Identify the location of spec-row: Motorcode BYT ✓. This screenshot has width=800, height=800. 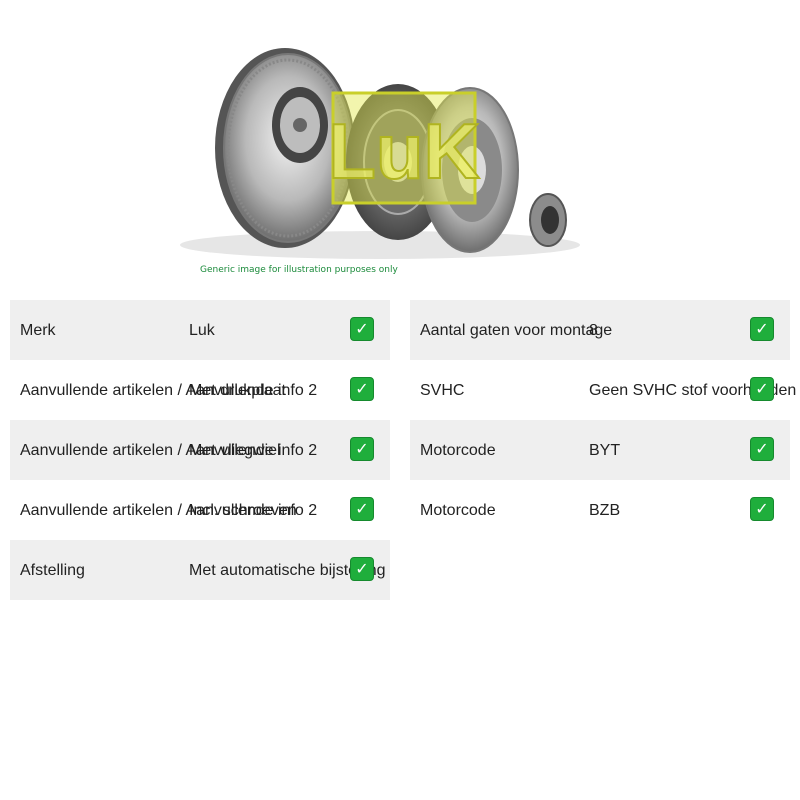
(600, 450).